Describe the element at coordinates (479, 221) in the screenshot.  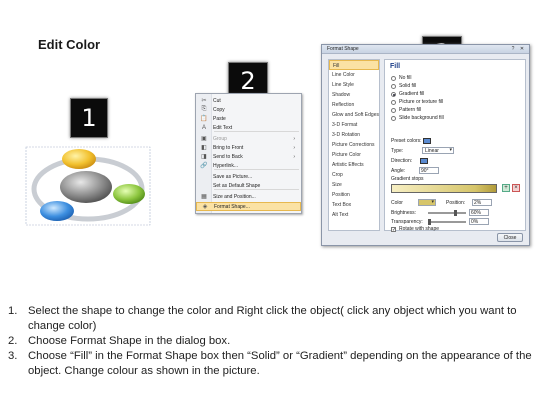
I see `transparency-input: 0%` at that location.